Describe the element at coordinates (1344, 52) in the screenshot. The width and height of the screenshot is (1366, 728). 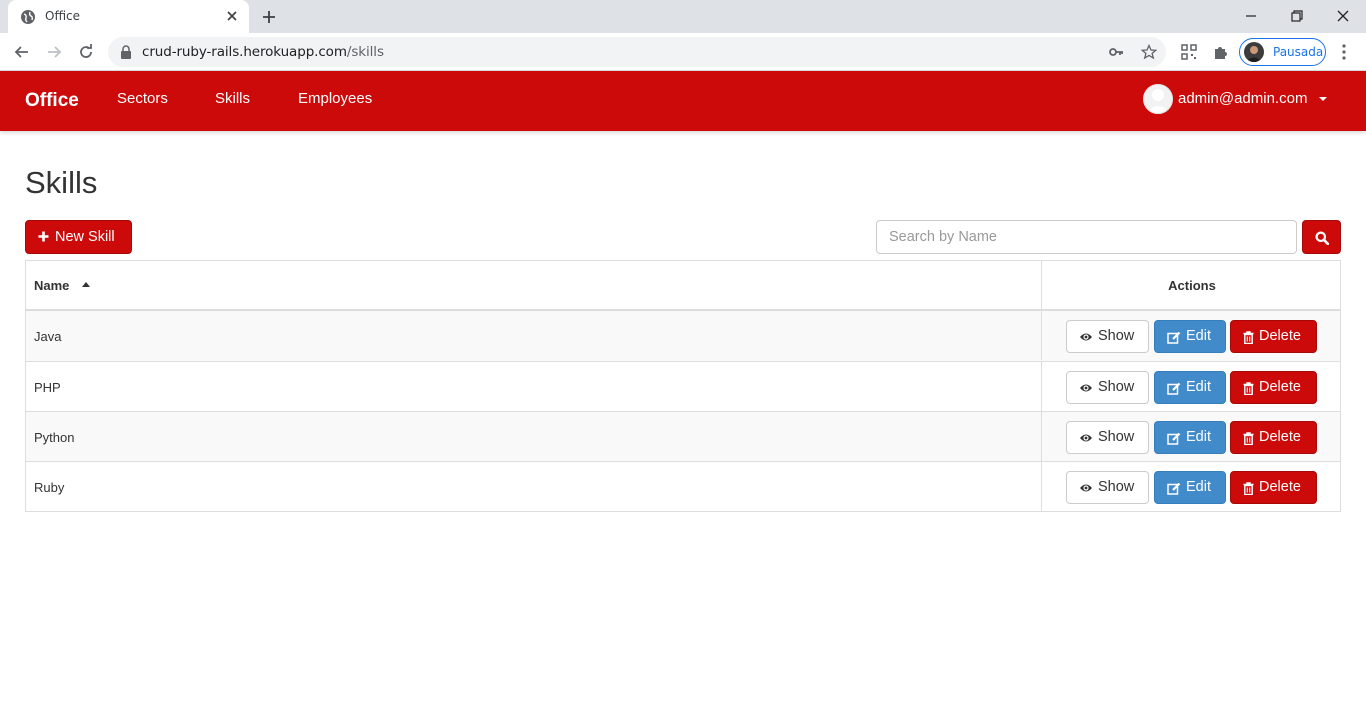
I see `more-vert-icon` at that location.